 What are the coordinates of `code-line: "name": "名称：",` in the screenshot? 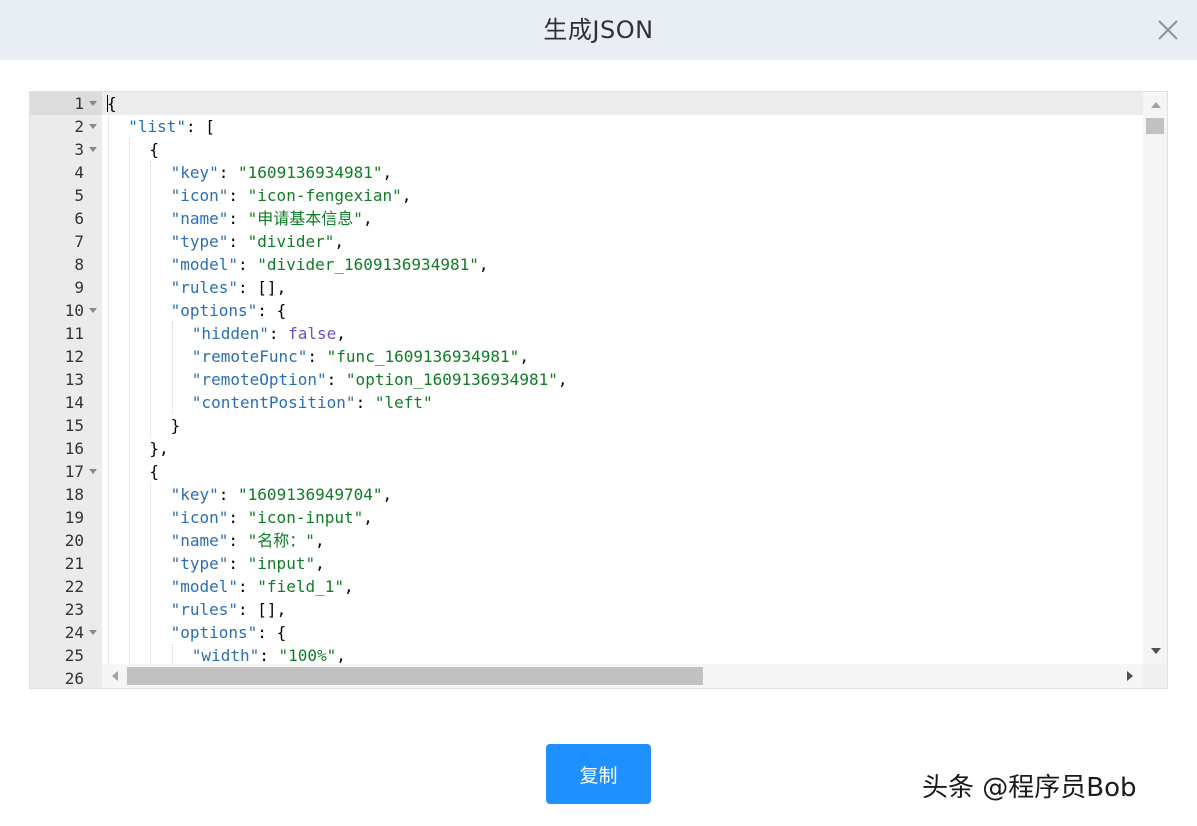 It's located at (622, 540).